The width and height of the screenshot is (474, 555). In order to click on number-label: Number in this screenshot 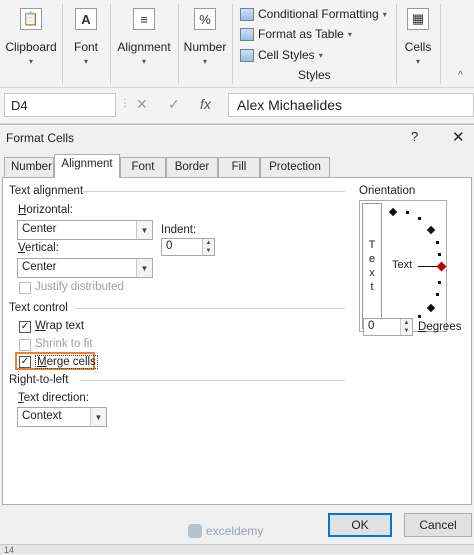, I will do `click(205, 47)`.